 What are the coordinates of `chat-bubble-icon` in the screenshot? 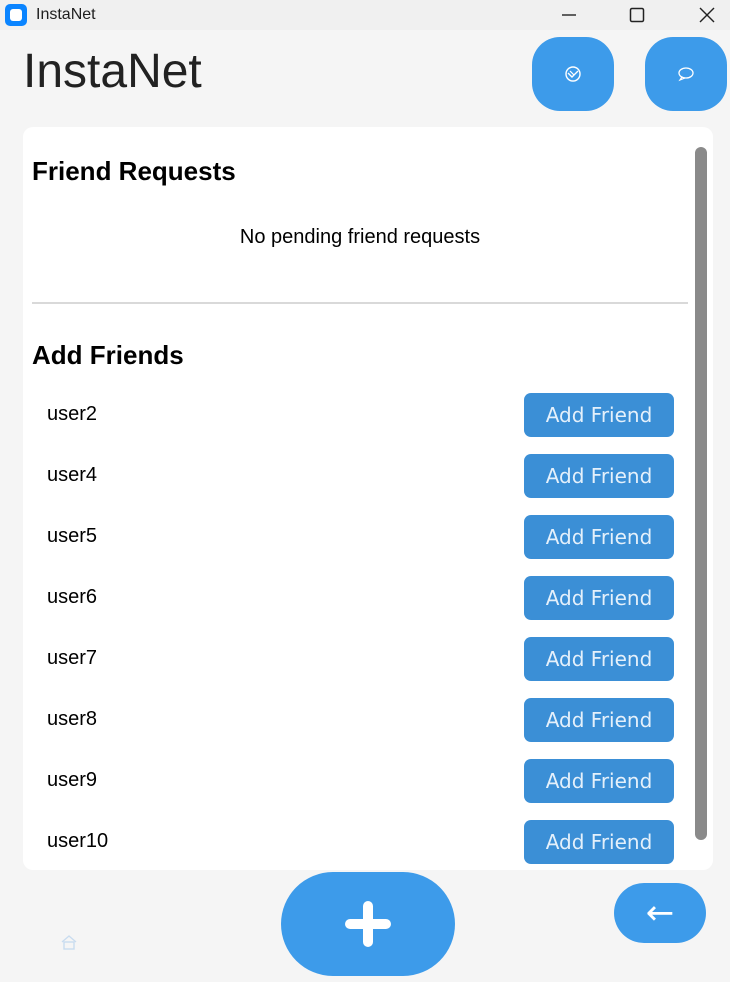 It's located at (686, 74).